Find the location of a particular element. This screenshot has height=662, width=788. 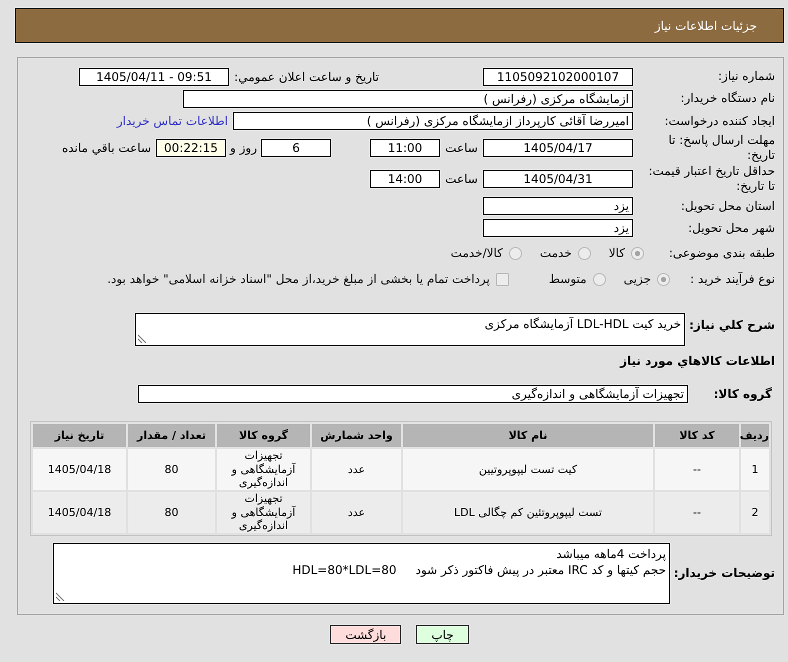

field-label: تاریخ و ساعت اعلان عمومي: is located at coordinates (306, 77).